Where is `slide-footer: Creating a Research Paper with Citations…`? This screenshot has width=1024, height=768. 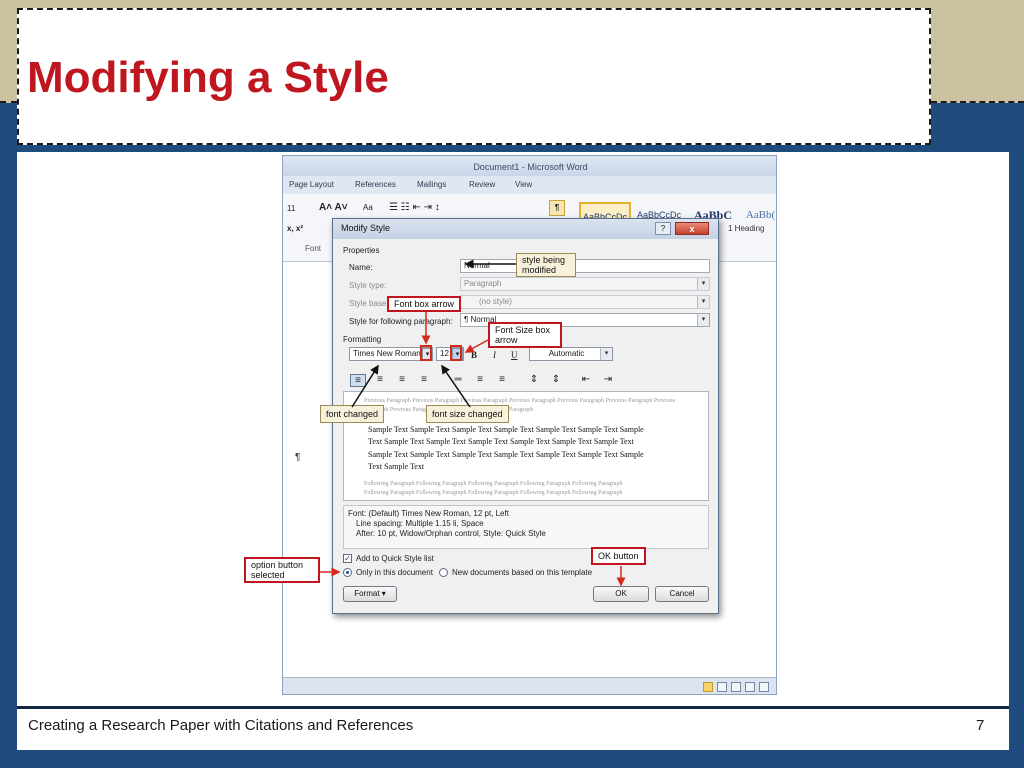
slide-footer: Creating a Research Paper with Citations… is located at coordinates (221, 725).